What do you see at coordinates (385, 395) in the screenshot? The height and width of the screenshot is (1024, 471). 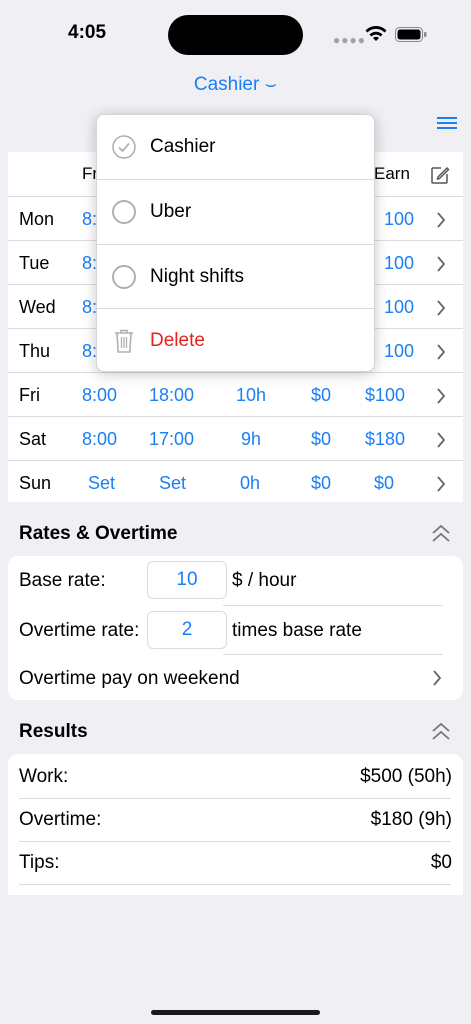 I see `earn-value: $100` at bounding box center [385, 395].